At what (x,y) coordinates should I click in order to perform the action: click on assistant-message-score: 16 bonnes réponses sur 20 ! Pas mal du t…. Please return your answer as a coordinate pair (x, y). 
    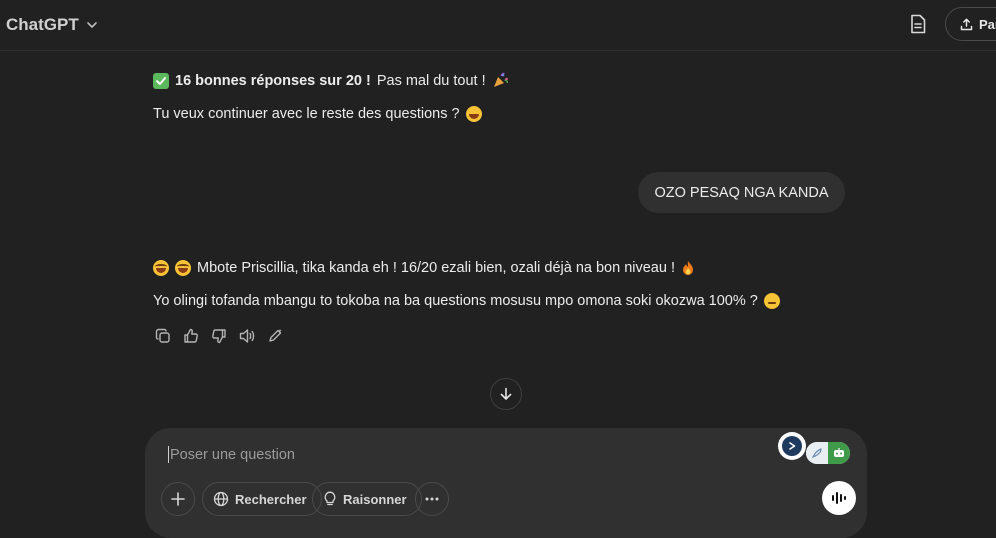
    Looking at the image, I should click on (331, 80).